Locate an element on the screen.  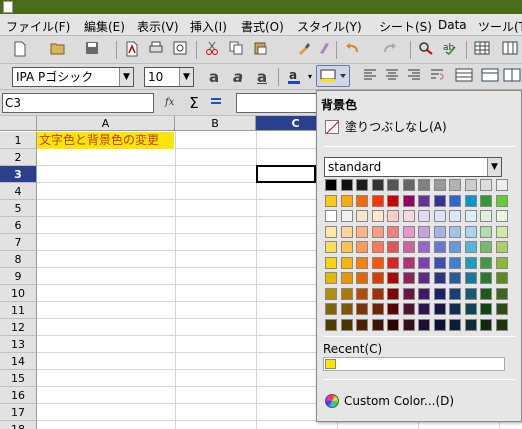
background-color-button is located at coordinates (333, 76).